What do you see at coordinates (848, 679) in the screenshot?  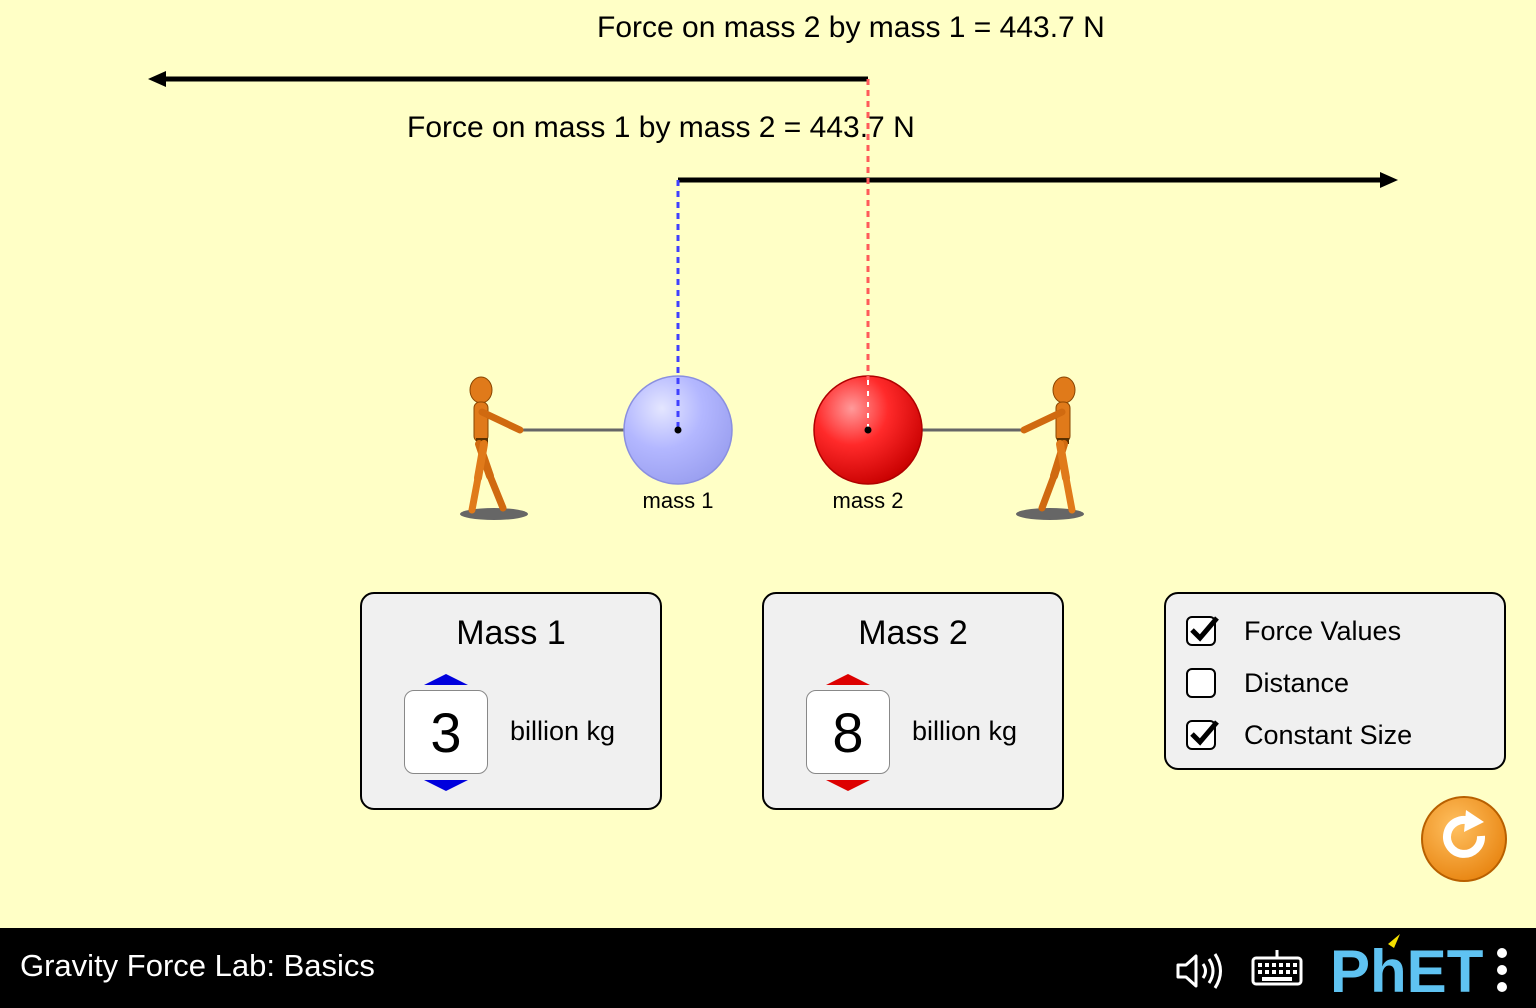 I see `mass-2-increment-arrow` at bounding box center [848, 679].